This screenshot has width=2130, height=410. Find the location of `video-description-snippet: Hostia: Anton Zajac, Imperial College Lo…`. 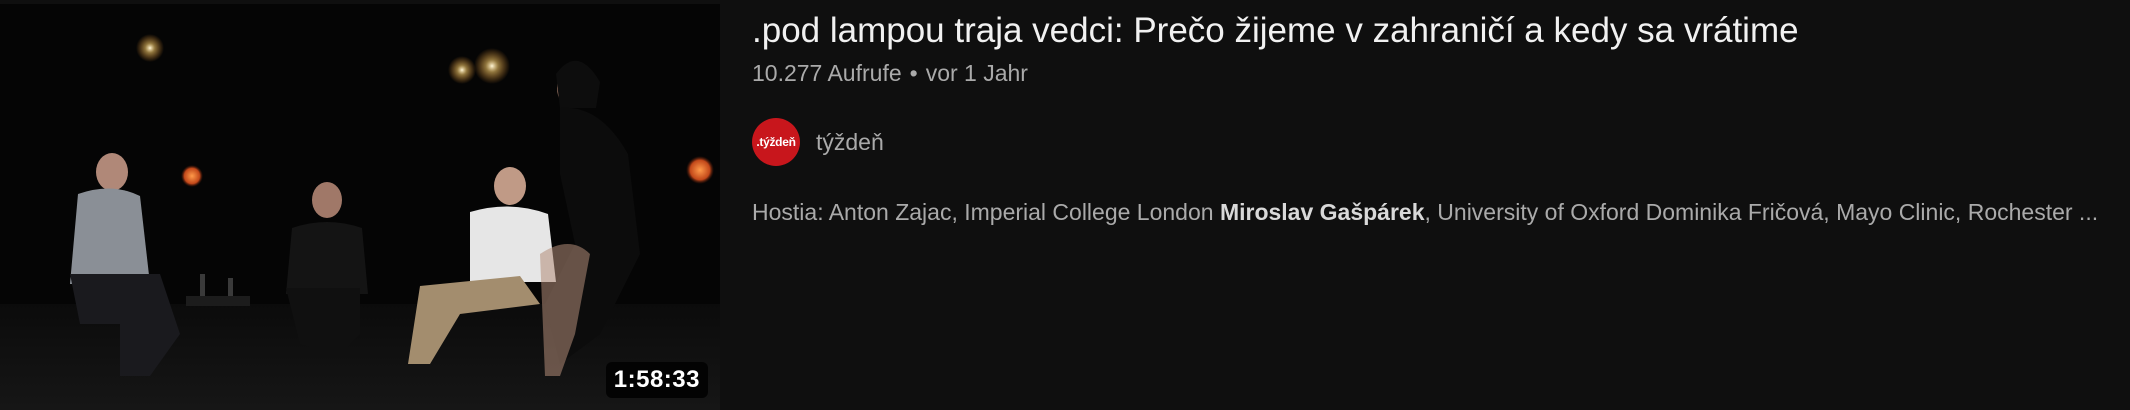

video-description-snippet: Hostia: Anton Zajac, Imperial College Lo… is located at coordinates (1437, 212).